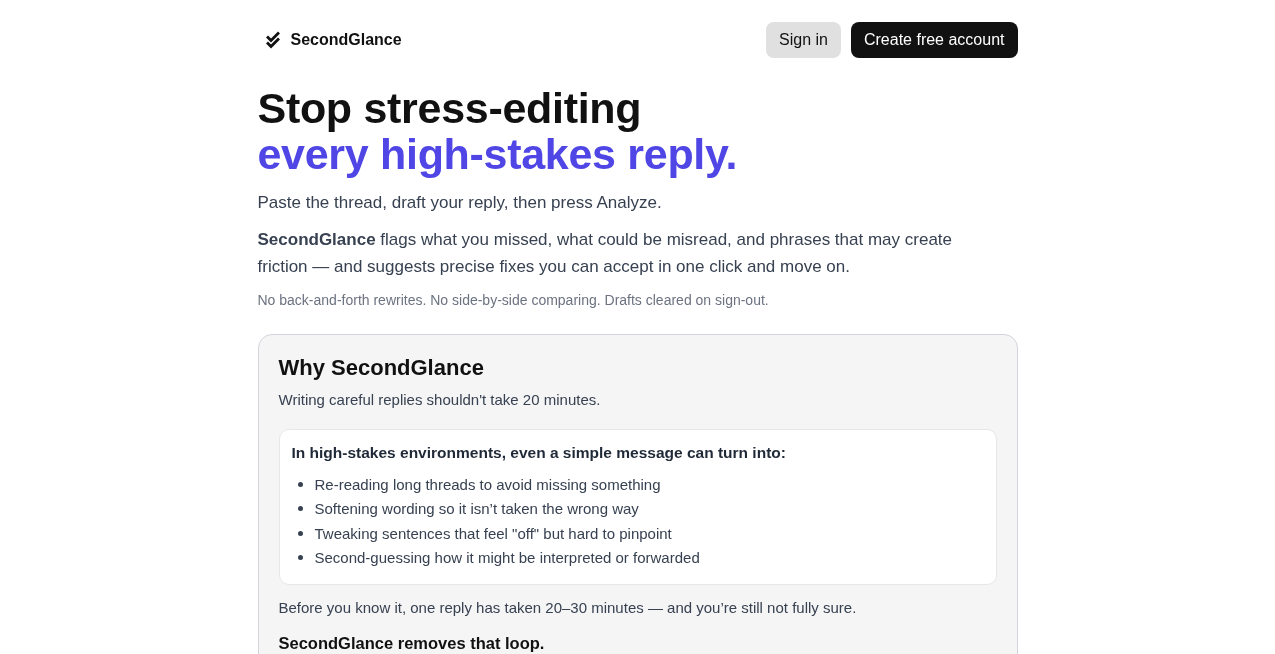 This screenshot has width=1275, height=654. What do you see at coordinates (568, 608) in the screenshot?
I see `outcome-text: Before you know it, one reply has taken 20–30 minutes — and you’re still not fully sure.` at bounding box center [568, 608].